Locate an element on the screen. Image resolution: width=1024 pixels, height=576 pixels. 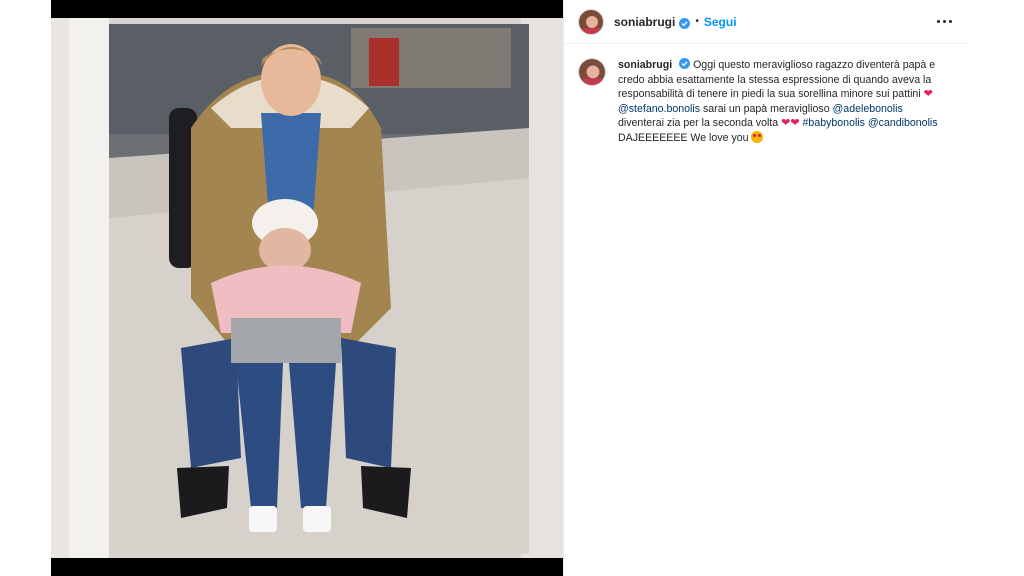
mention-candibonolis: @candibonolis is located at coordinates (903, 123).